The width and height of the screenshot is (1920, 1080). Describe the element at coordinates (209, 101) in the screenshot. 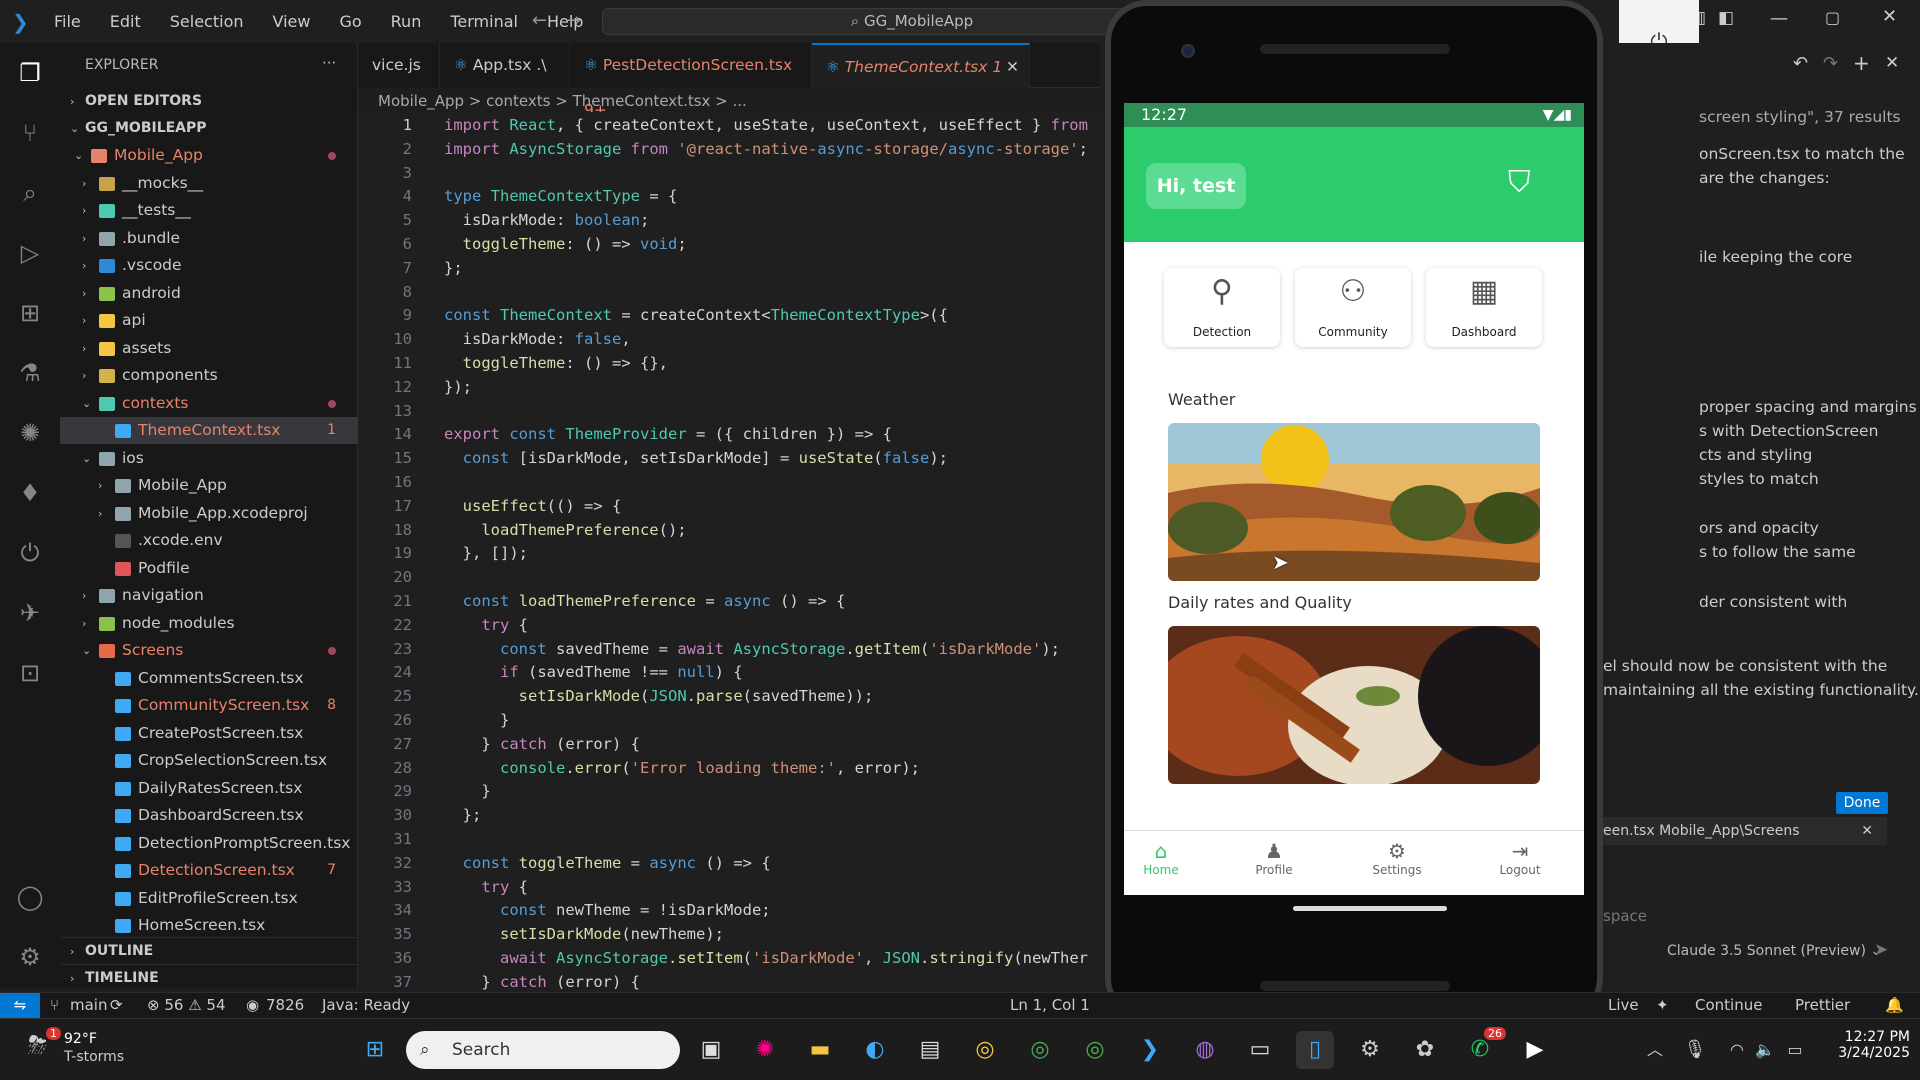

I see `open-editors-section: › OPEN EDITORS` at that location.